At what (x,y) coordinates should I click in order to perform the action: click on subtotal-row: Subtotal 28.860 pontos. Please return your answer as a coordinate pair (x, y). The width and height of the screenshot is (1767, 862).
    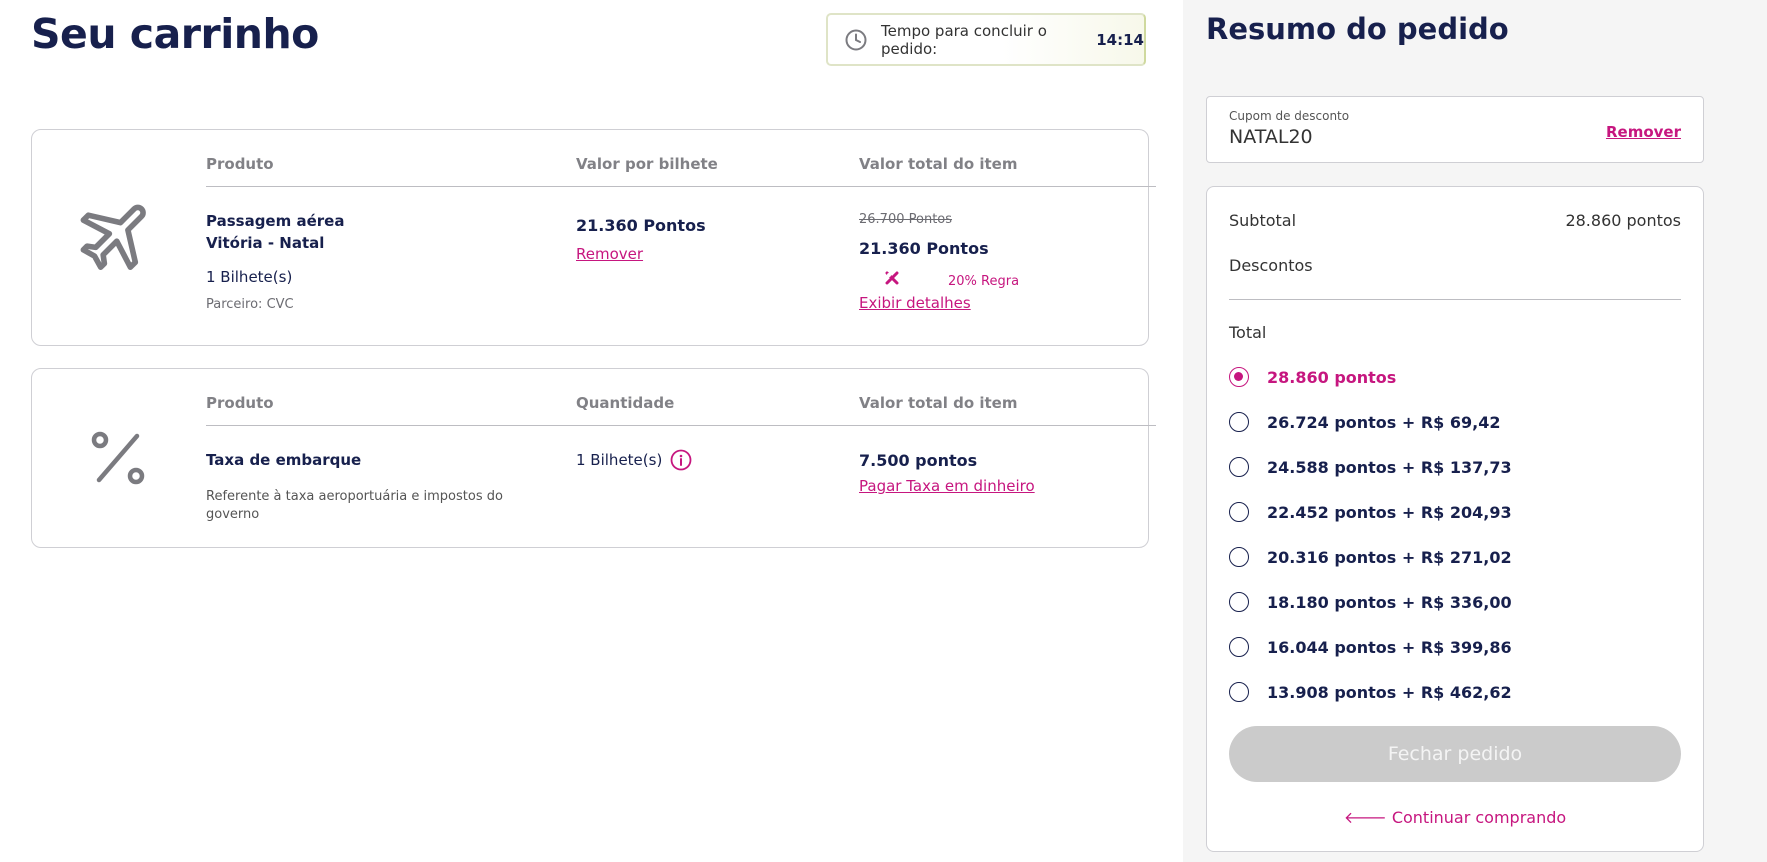
    Looking at the image, I should click on (1455, 220).